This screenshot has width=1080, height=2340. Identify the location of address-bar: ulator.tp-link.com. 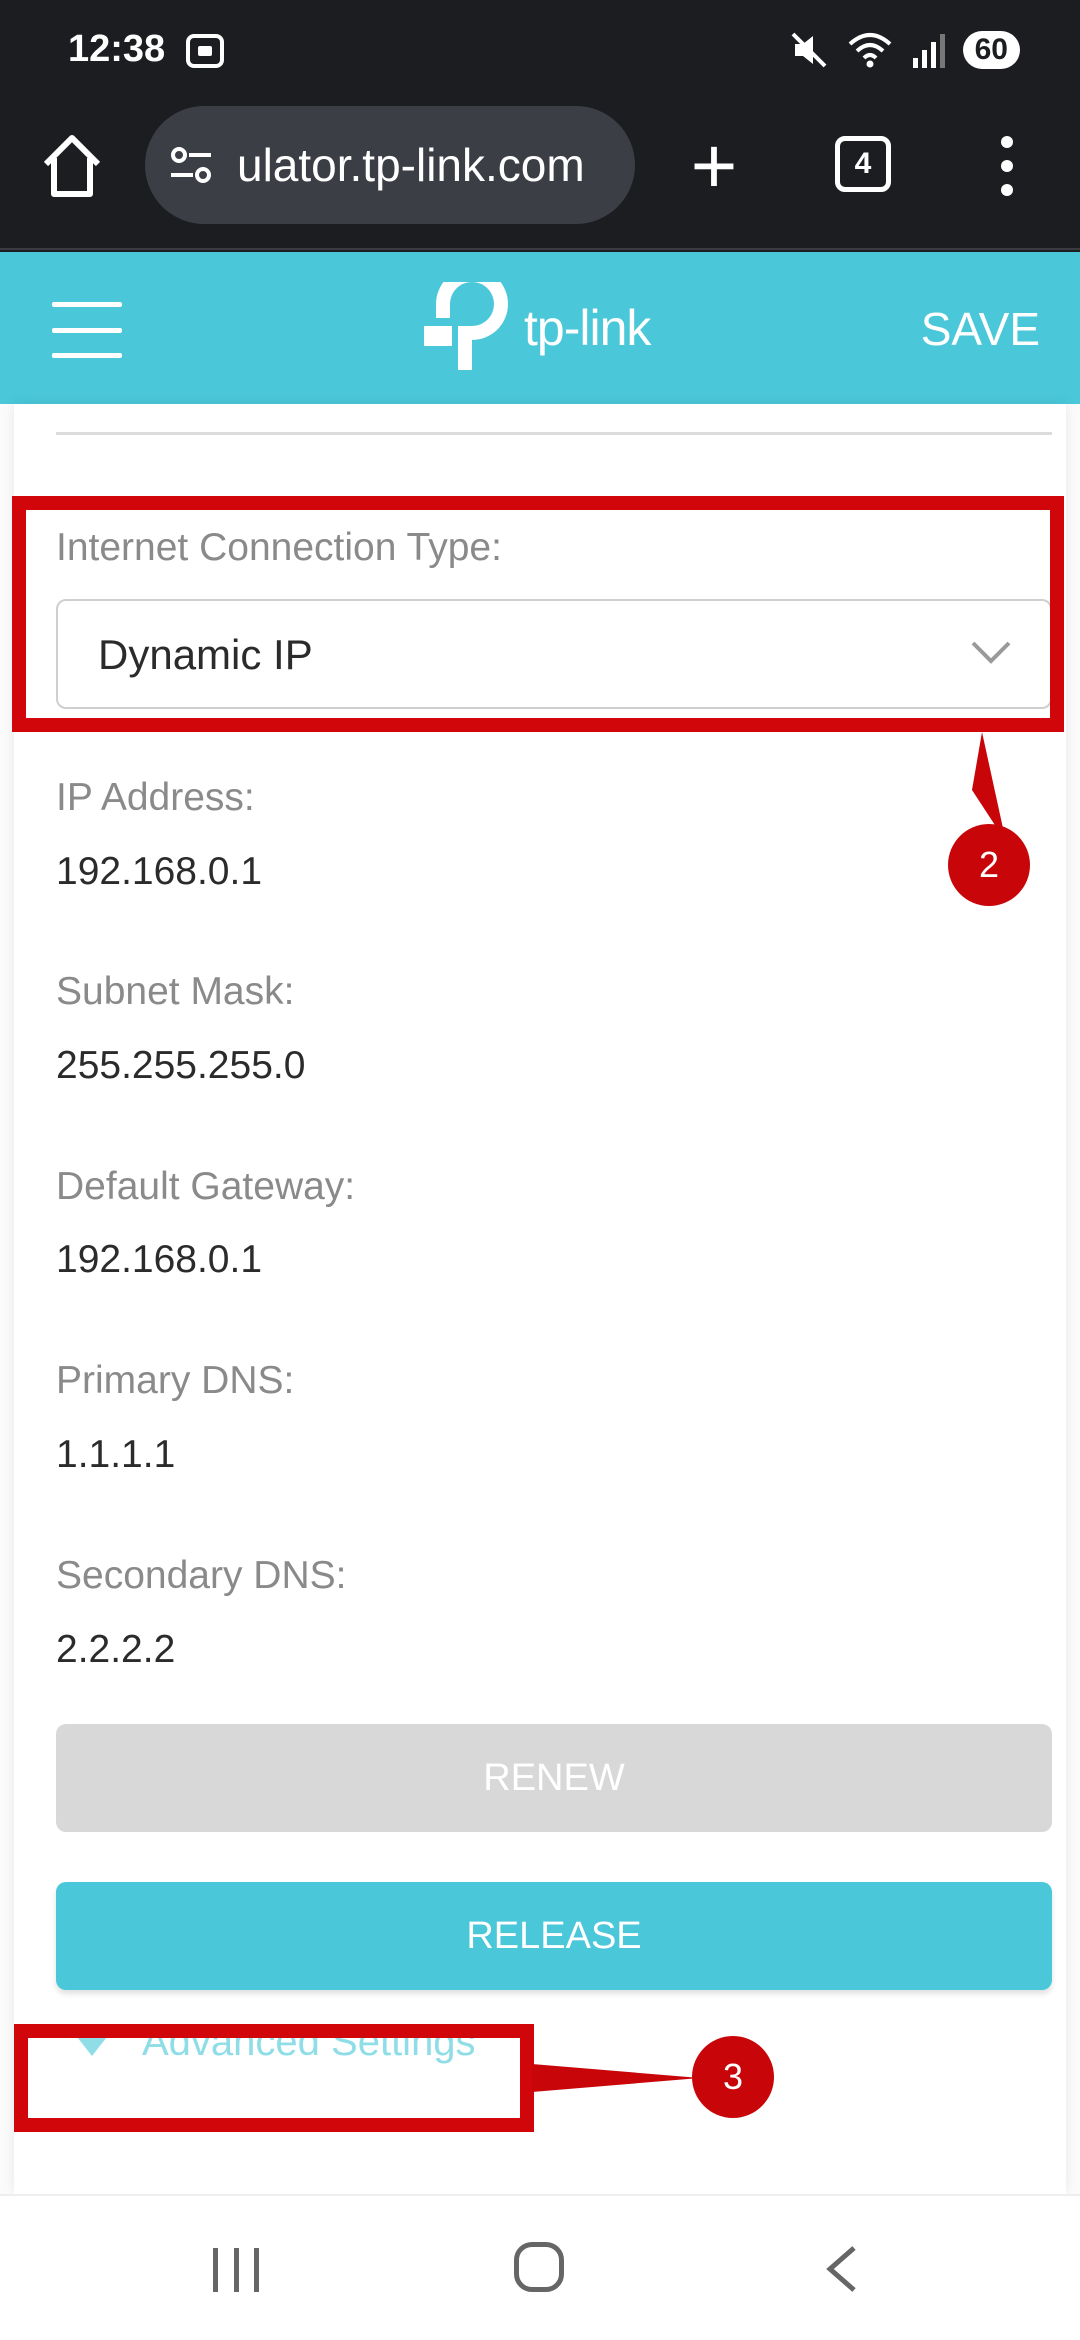
(390, 165).